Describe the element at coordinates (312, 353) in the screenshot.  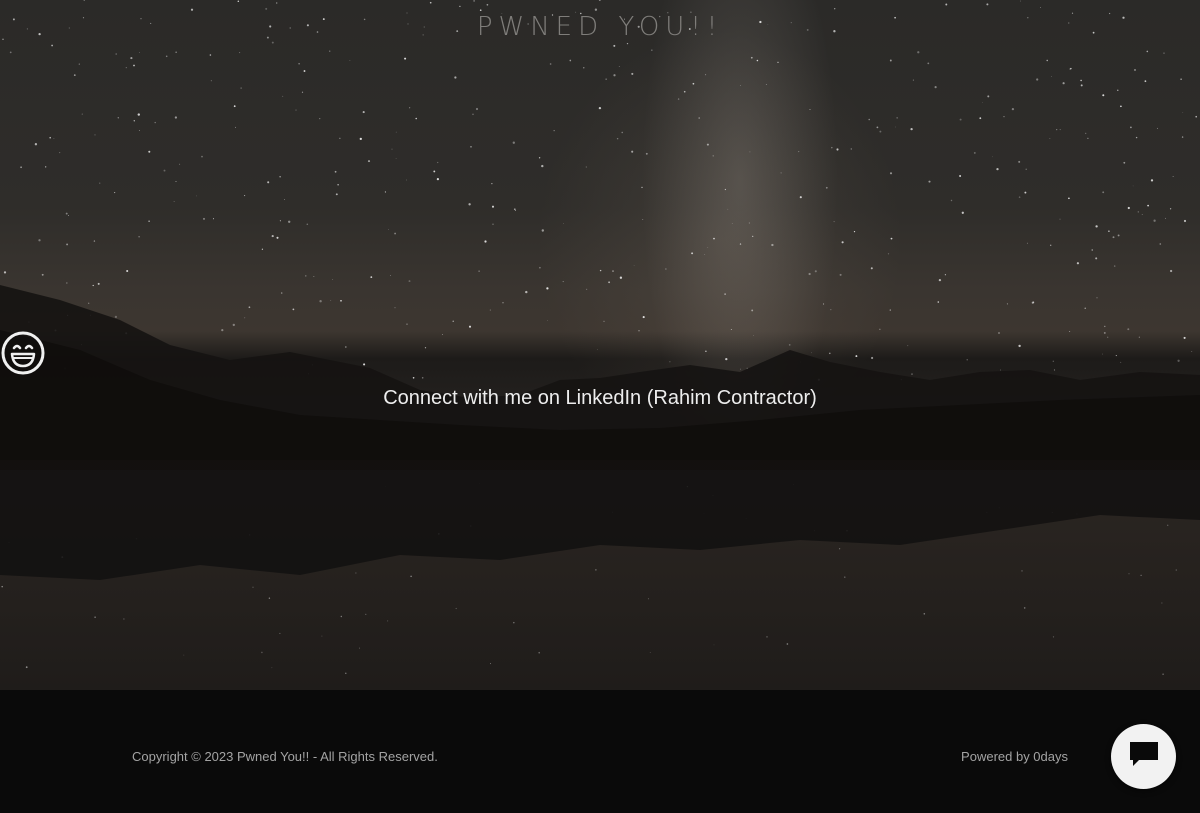
I see `smile-icon` at that location.